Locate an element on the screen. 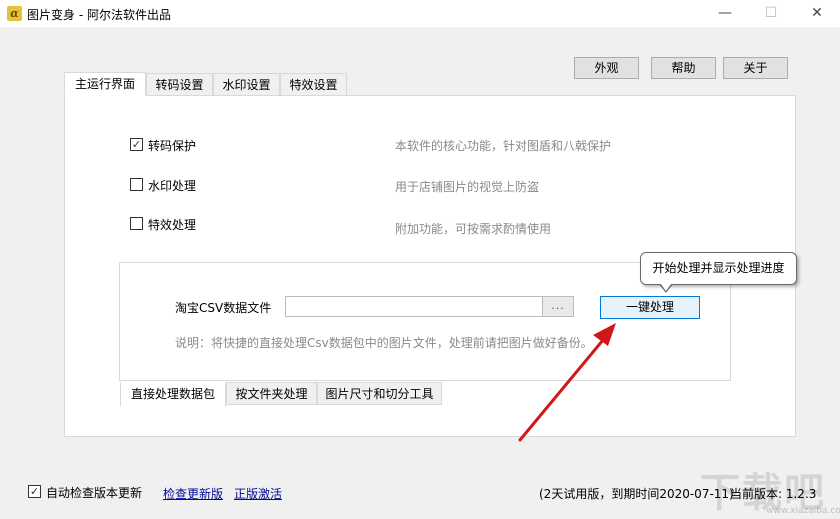 The height and width of the screenshot is (519, 840). arrow-head is located at coordinates (604, 334).